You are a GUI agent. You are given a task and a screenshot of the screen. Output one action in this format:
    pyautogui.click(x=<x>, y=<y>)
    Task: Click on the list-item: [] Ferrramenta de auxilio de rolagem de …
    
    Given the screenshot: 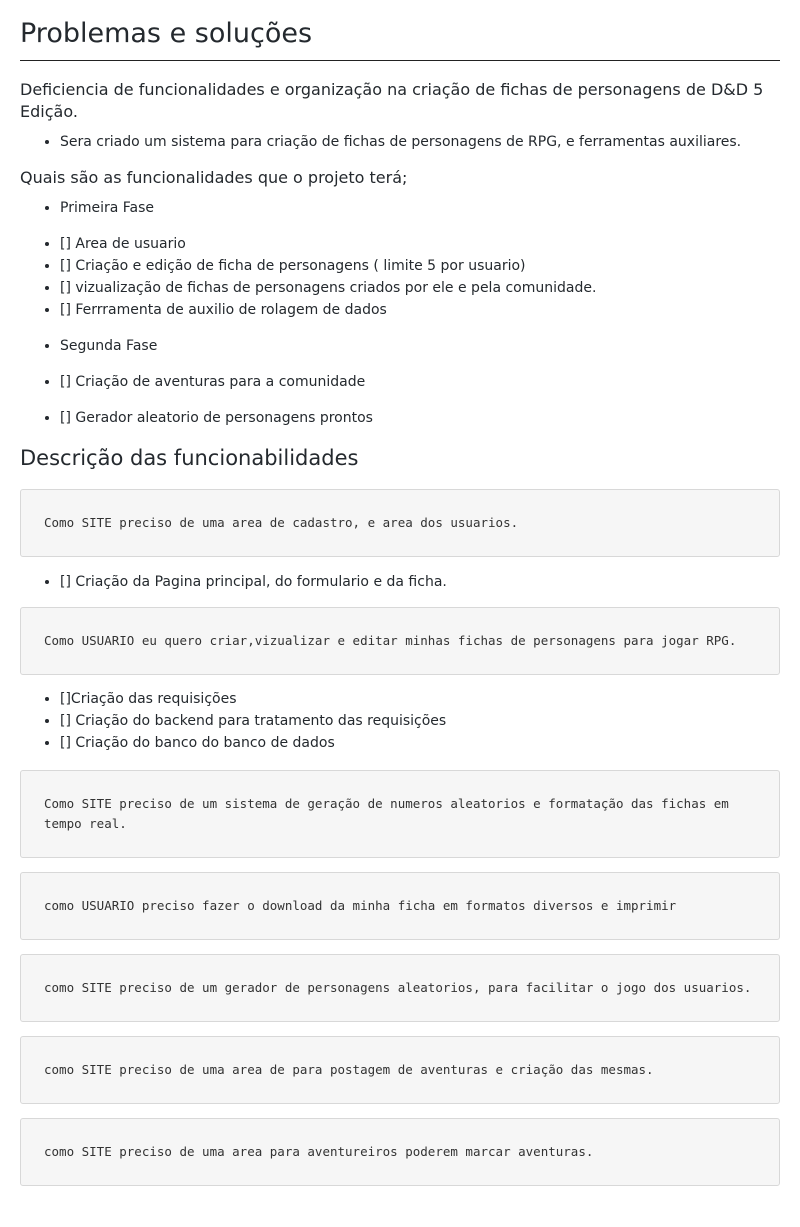 What is the action you would take?
    pyautogui.click(x=420, y=310)
    